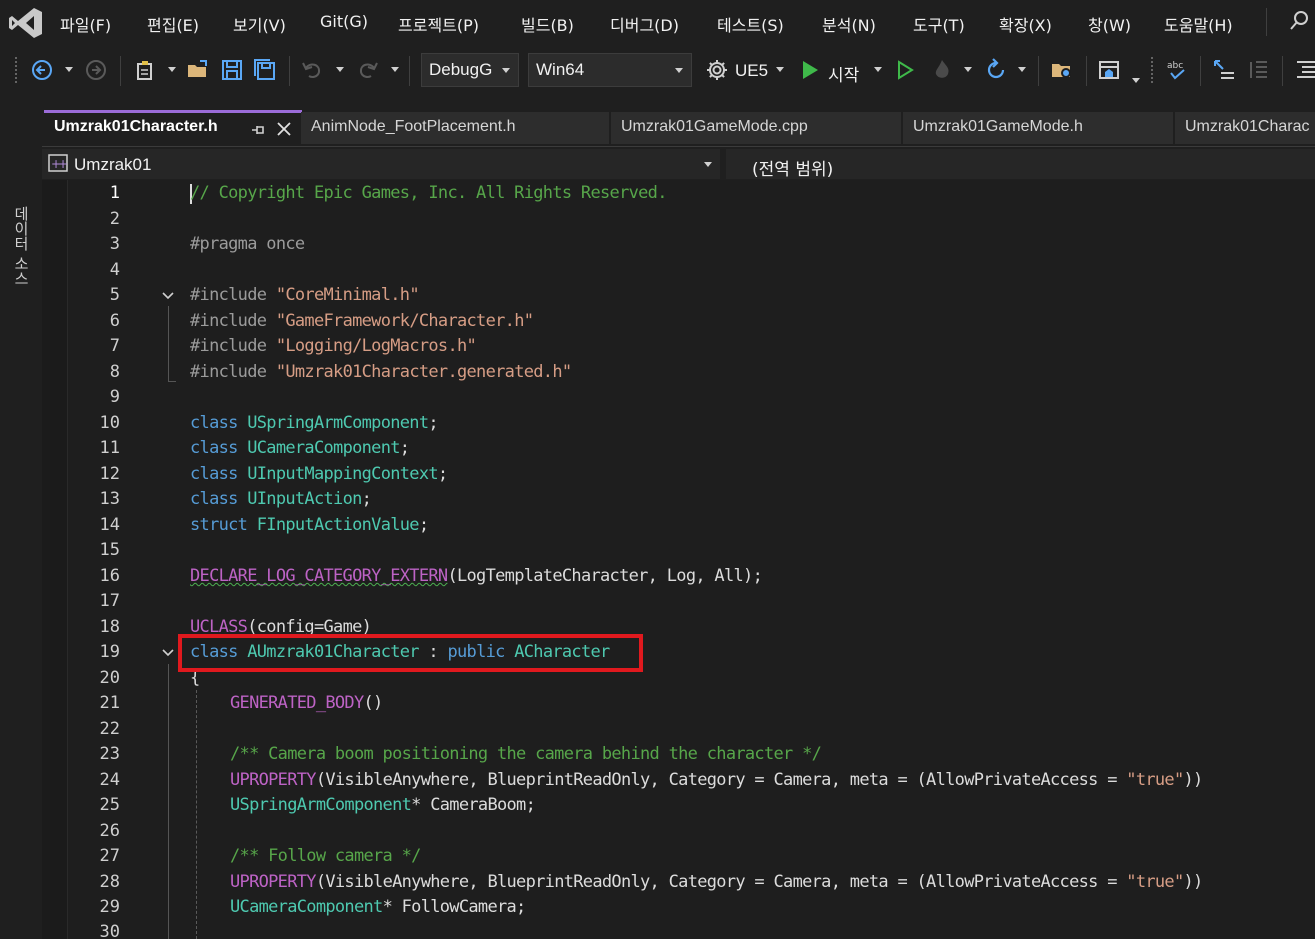 This screenshot has width=1315, height=939. Describe the element at coordinates (438, 24) in the screenshot. I see `menu-project: 프로젝트(P)` at that location.